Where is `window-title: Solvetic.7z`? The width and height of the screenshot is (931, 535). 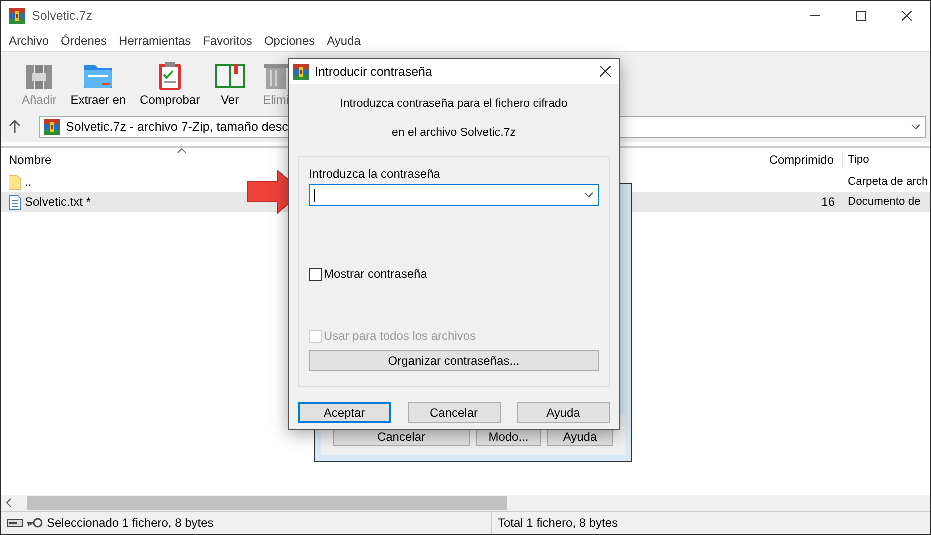 window-title: Solvetic.7z is located at coordinates (62, 15).